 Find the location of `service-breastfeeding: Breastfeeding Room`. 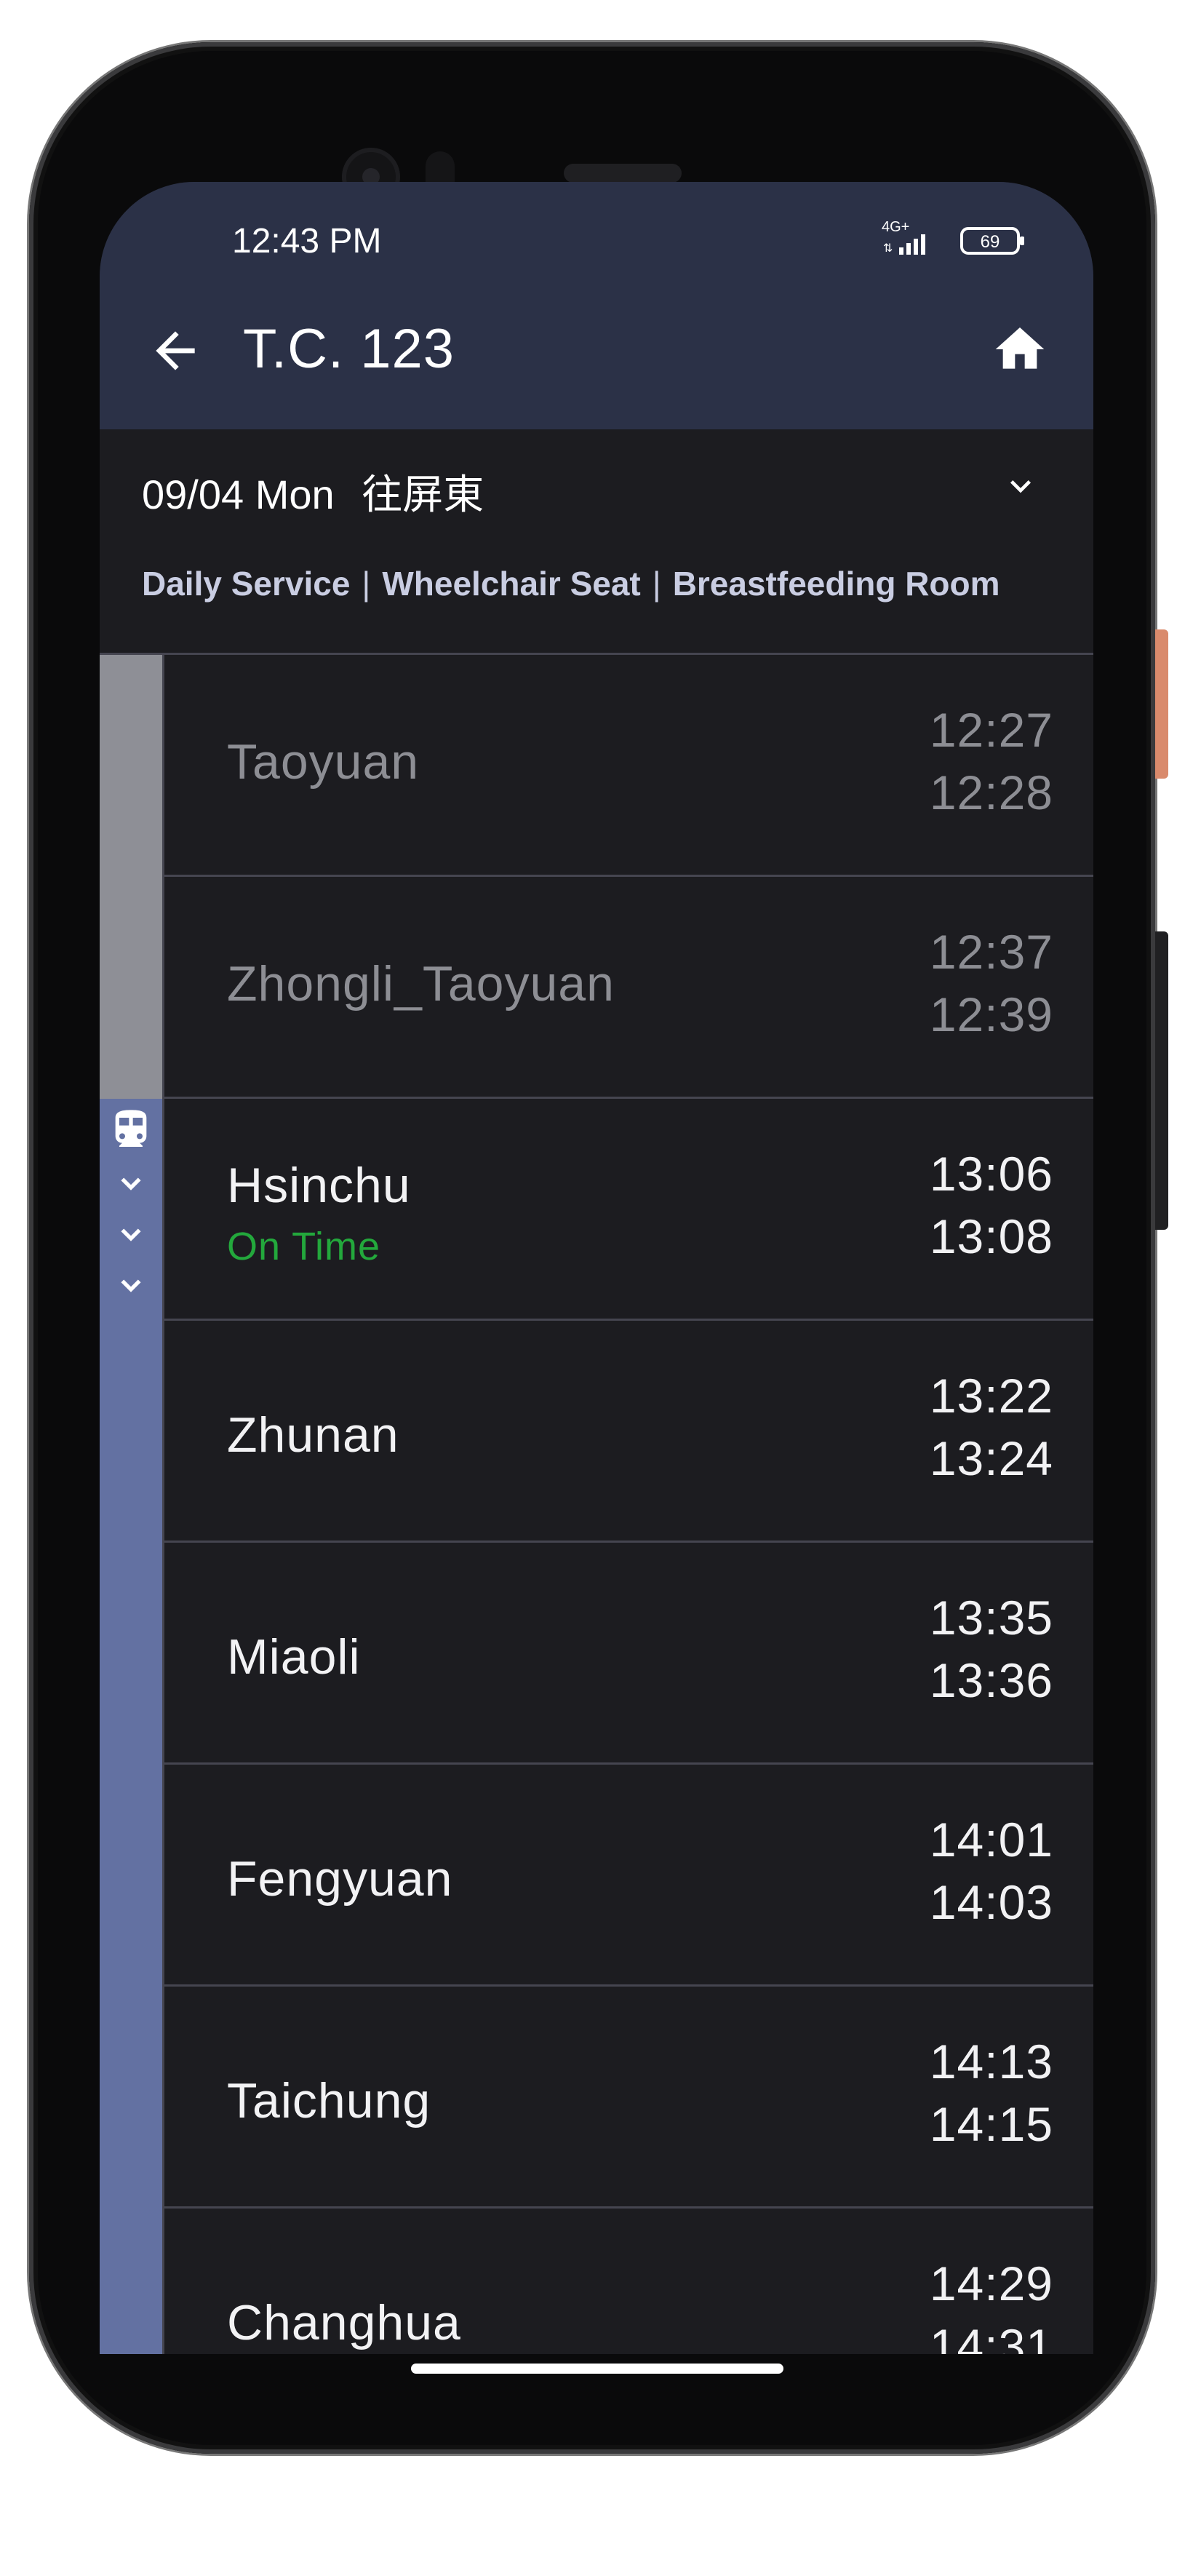

service-breastfeeding: Breastfeeding Room is located at coordinates (836, 584).